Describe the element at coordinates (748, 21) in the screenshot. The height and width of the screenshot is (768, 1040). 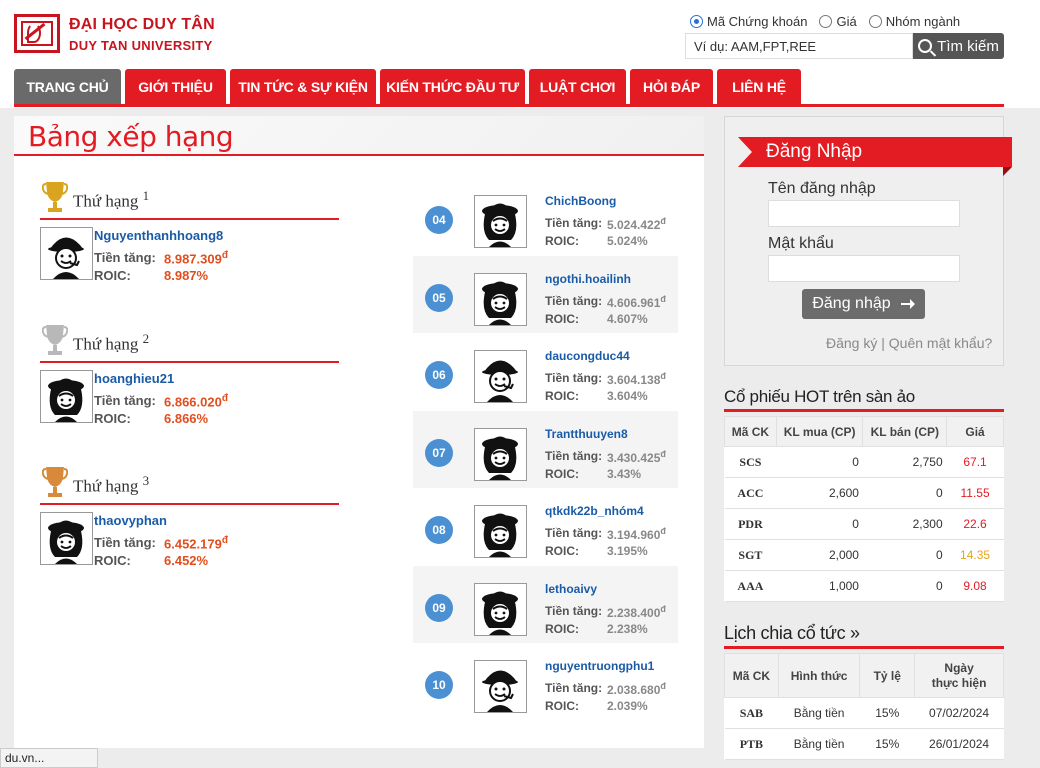
I see `radio-stock-code: Mã Chứng khoán` at that location.